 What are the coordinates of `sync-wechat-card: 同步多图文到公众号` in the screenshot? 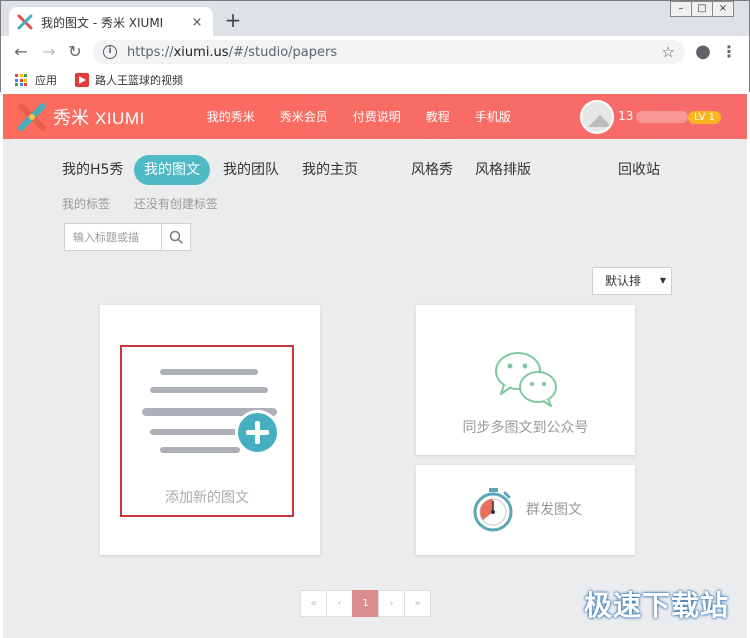 It's located at (525, 380).